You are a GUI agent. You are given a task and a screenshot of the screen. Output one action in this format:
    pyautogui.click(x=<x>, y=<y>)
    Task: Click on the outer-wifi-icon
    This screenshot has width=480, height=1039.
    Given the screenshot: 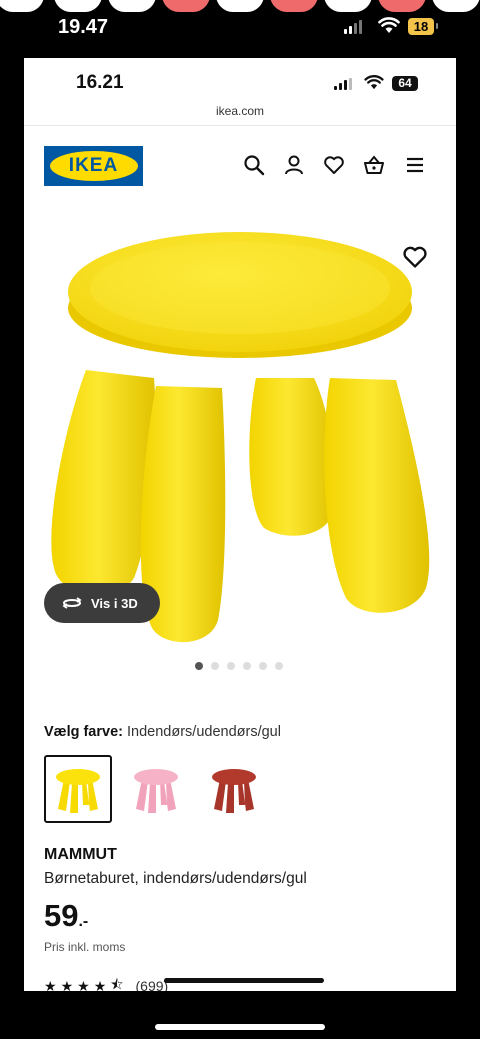 What is the action you would take?
    pyautogui.click(x=389, y=25)
    